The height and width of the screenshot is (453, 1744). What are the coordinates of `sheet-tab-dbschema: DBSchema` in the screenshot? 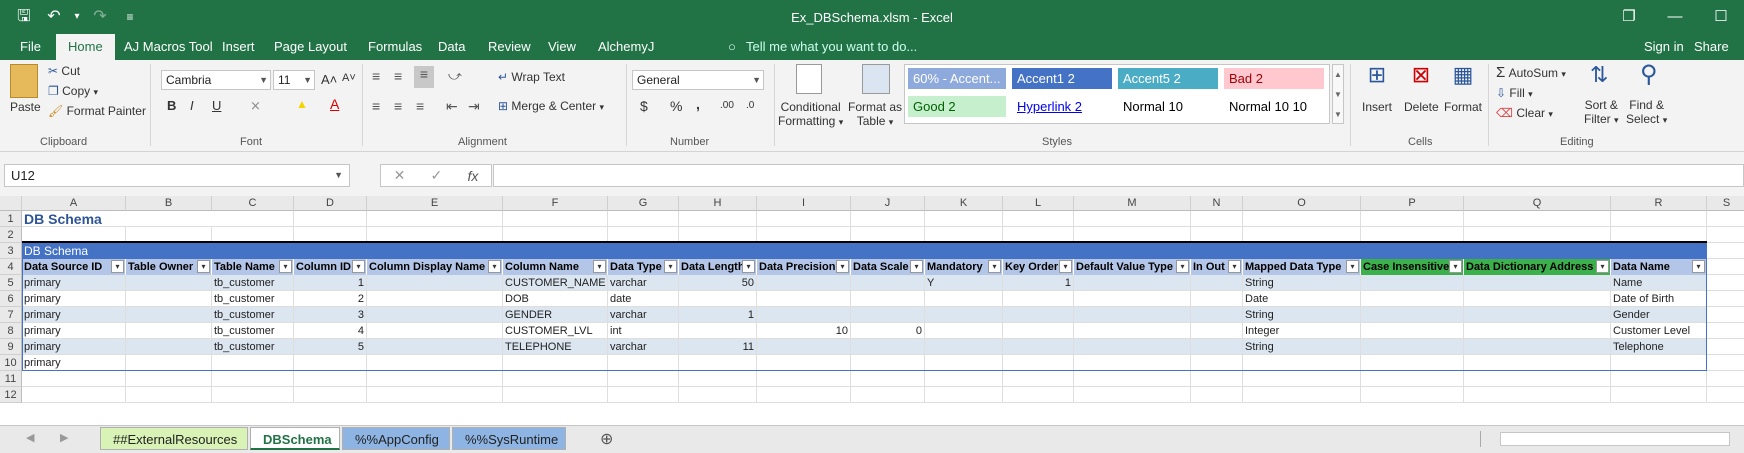 It's located at (295, 438).